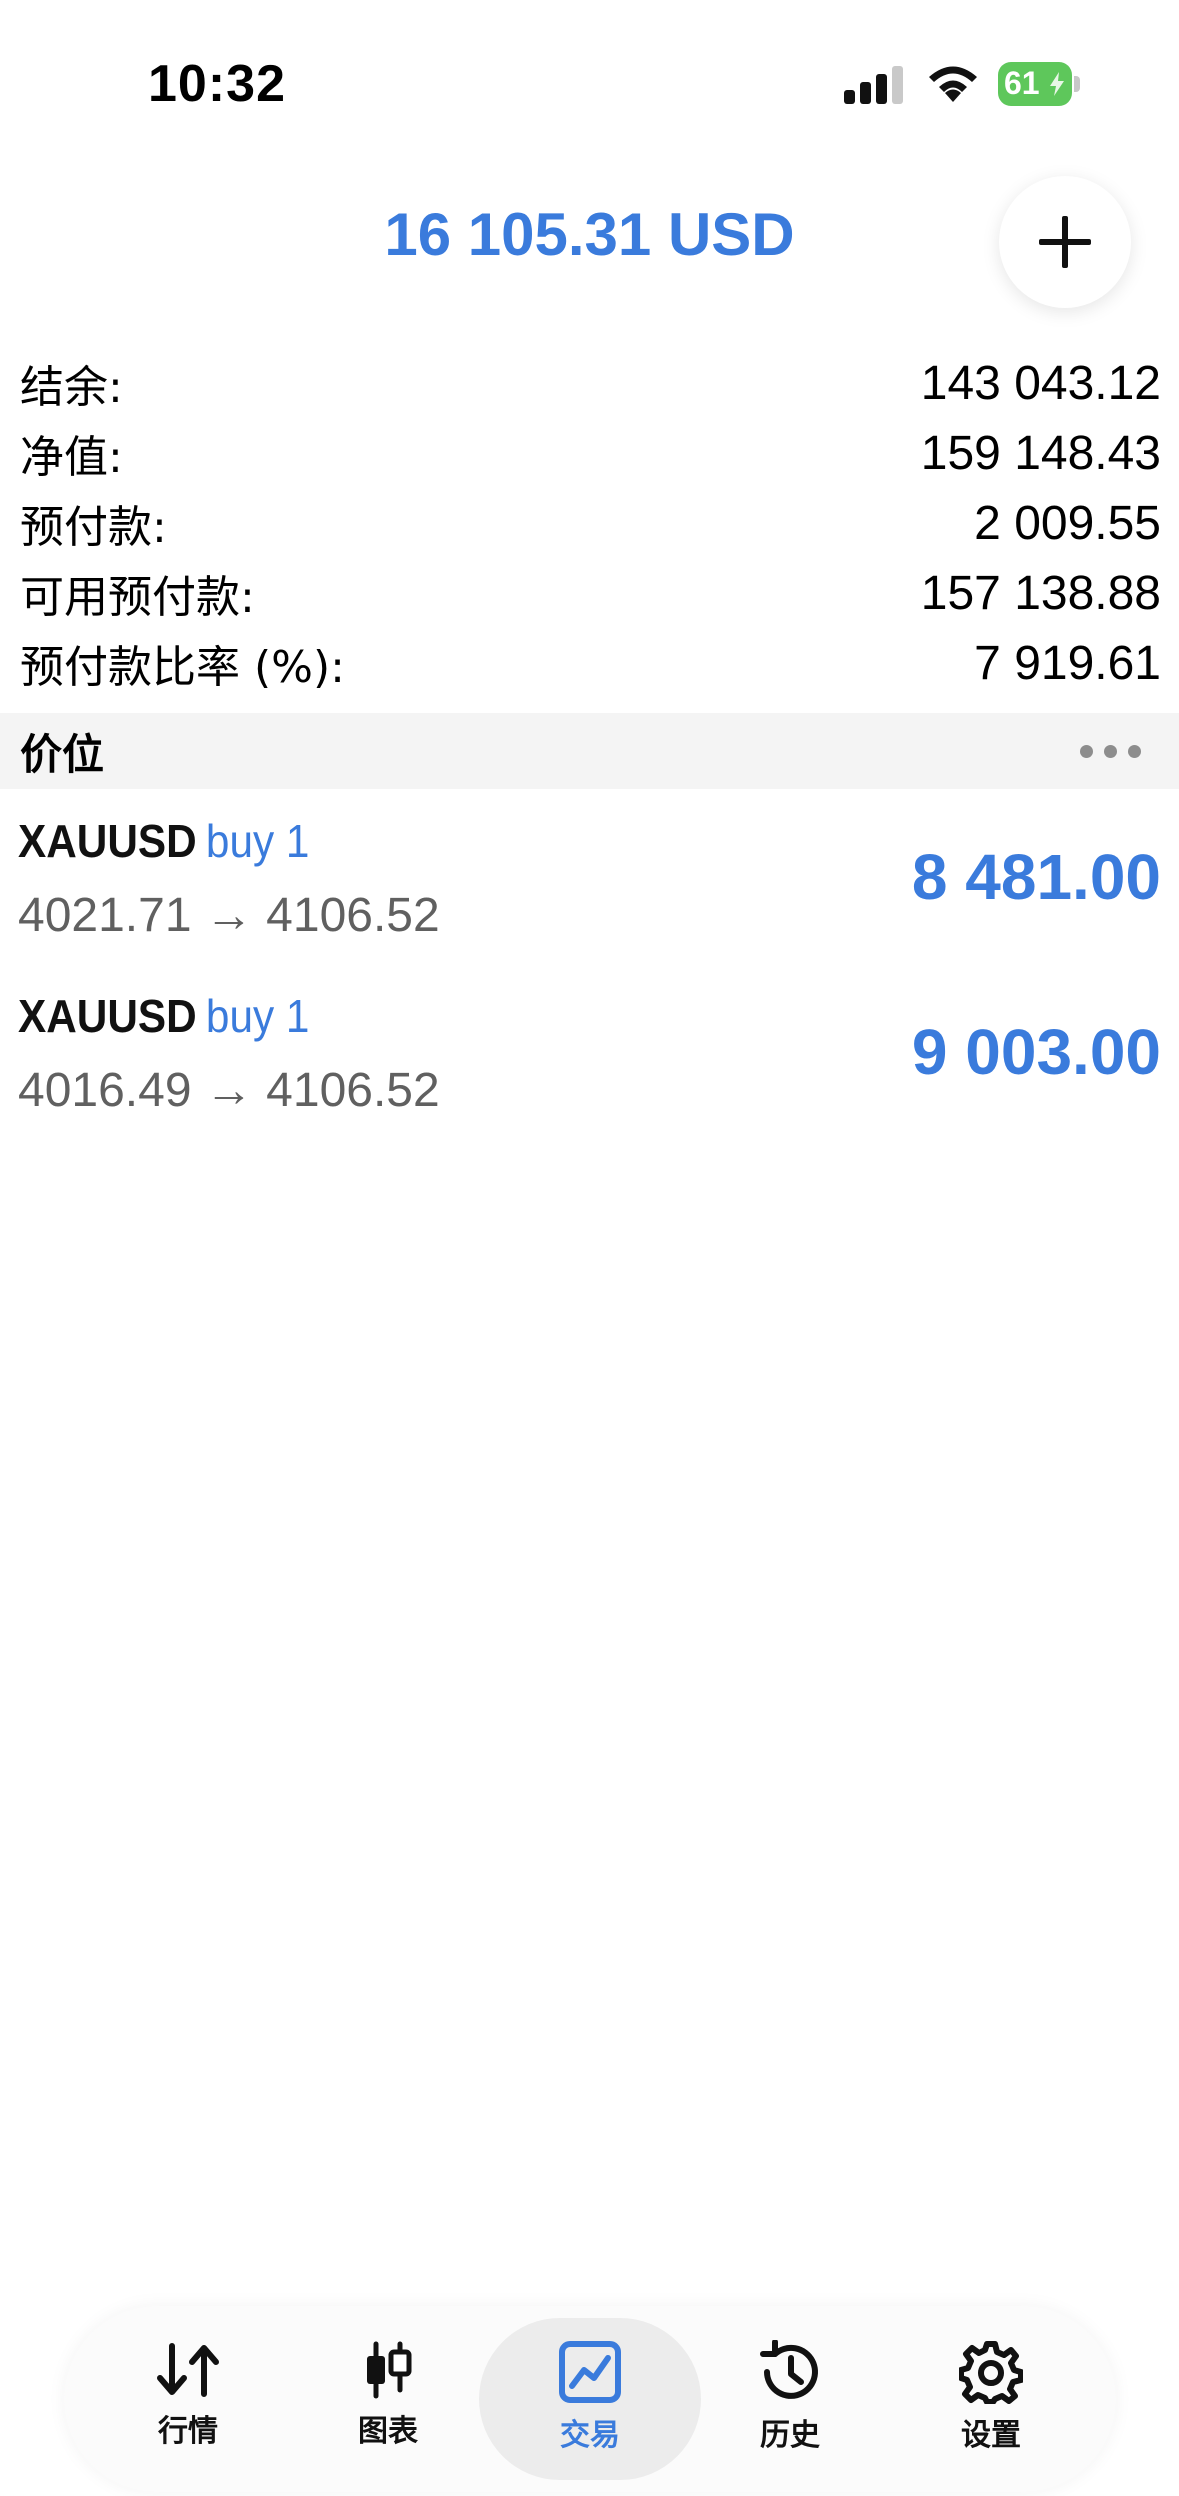 The image size is (1179, 2496). What do you see at coordinates (789, 2369) in the screenshot?
I see `history-icon` at bounding box center [789, 2369].